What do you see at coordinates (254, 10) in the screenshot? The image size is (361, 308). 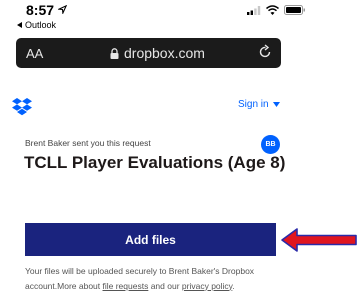 I see `signal-icon` at bounding box center [254, 10].